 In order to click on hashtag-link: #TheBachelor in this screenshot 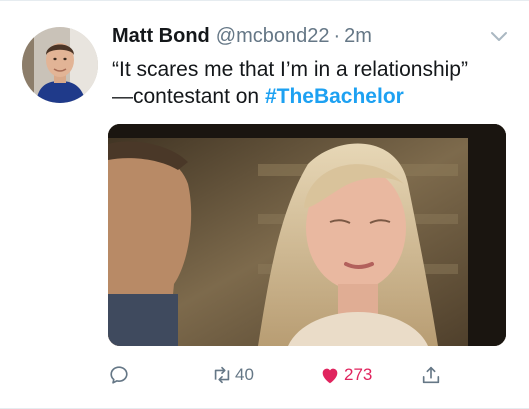, I will do `click(334, 96)`.